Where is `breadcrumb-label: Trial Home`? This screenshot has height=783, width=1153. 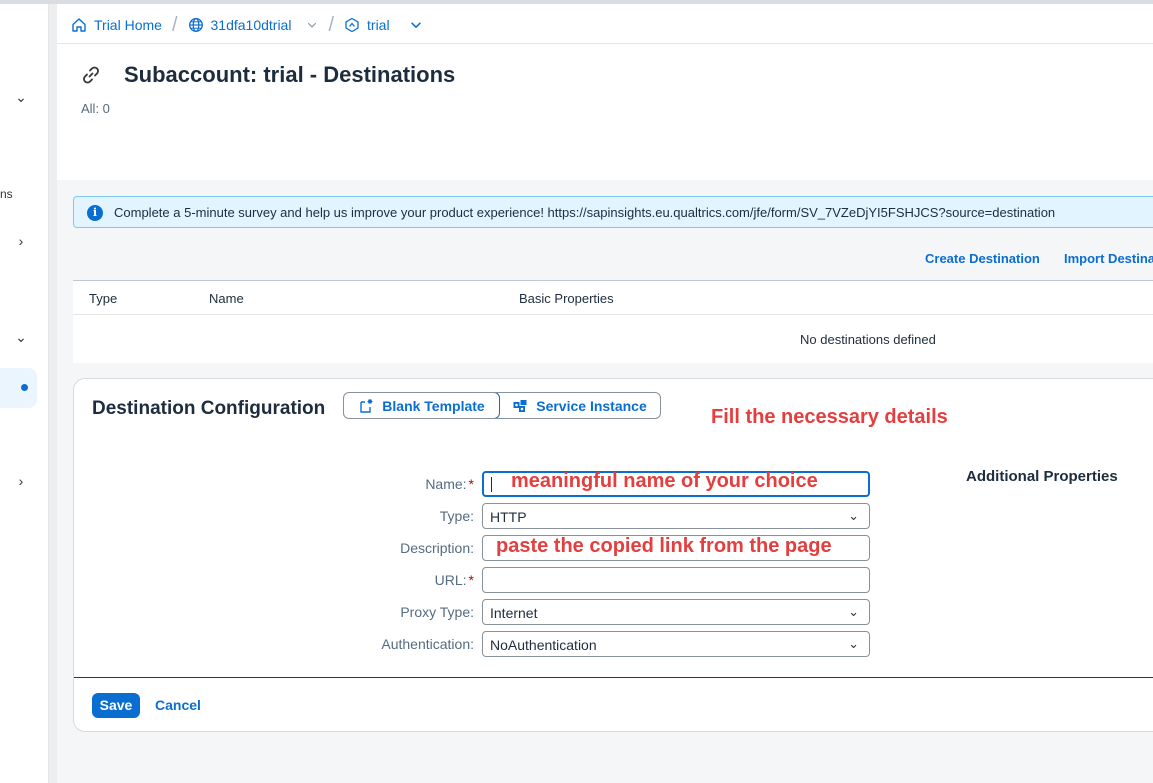 breadcrumb-label: Trial Home is located at coordinates (128, 25).